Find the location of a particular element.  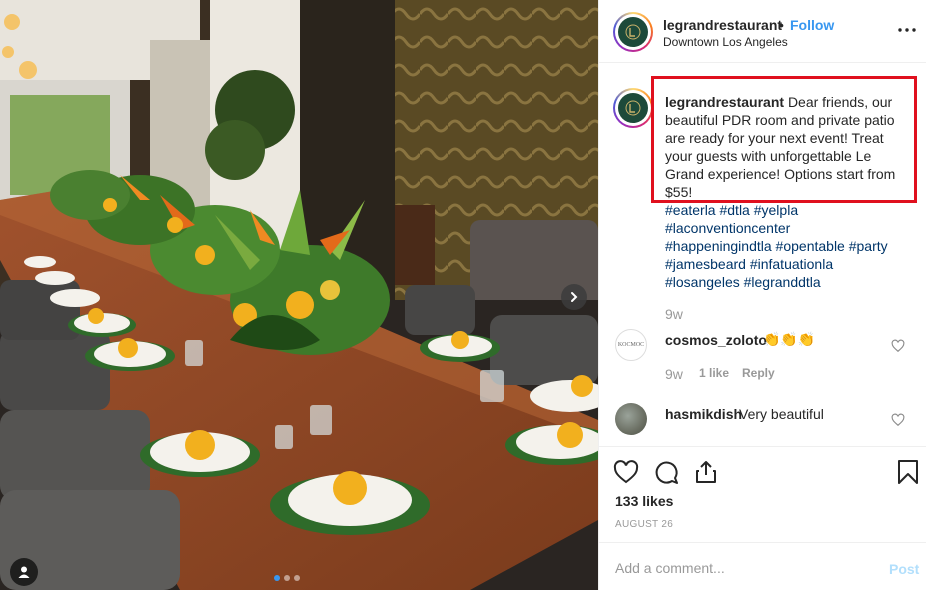

follow-button: Follow is located at coordinates (812, 25).